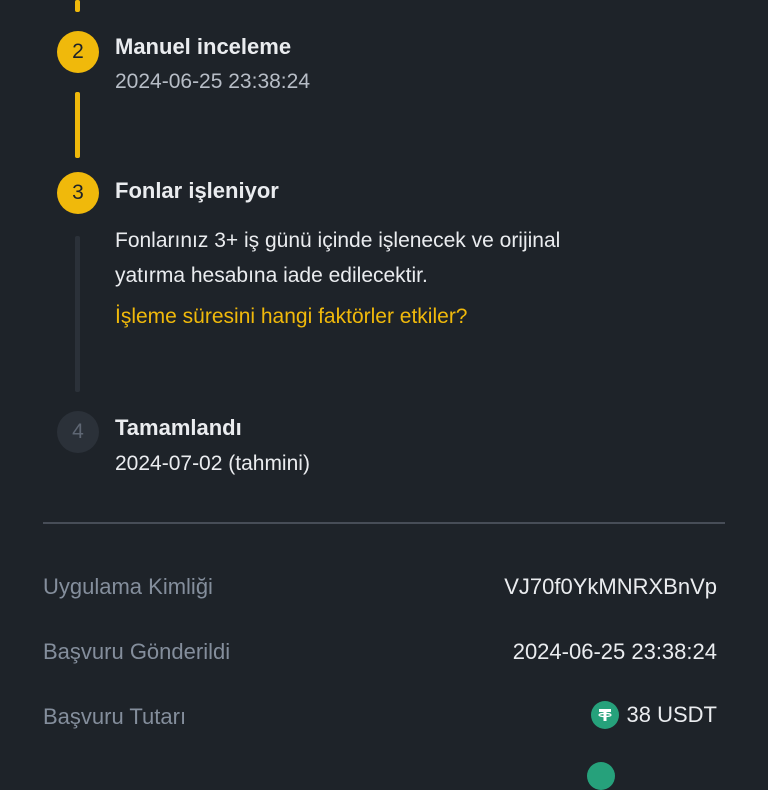 This screenshot has width=768, height=790. What do you see at coordinates (212, 463) in the screenshot?
I see `step-4-estimated-date: 2024-07-02 (tahmini)` at bounding box center [212, 463].